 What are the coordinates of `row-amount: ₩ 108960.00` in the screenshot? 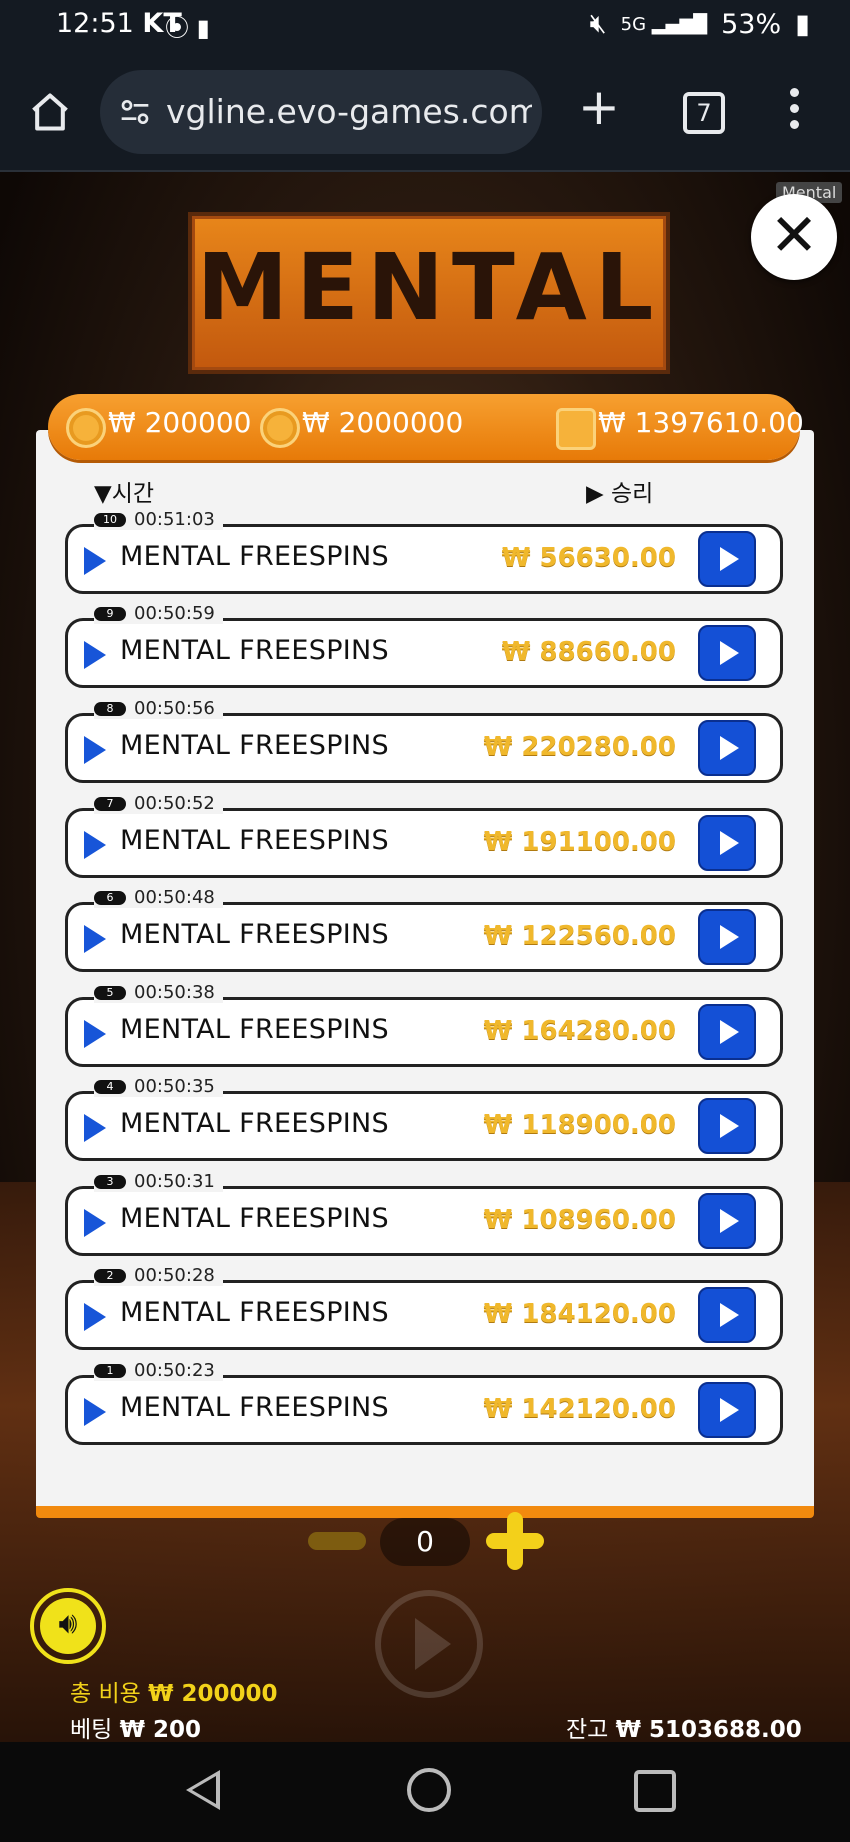 It's located at (579, 1220).